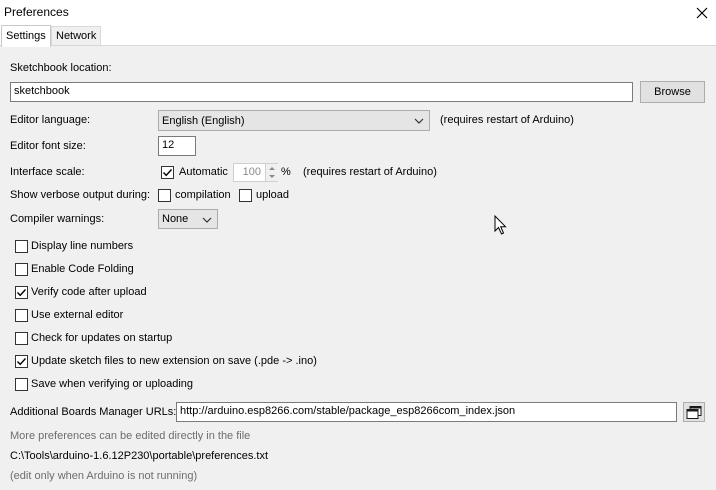 This screenshot has width=716, height=490. Describe the element at coordinates (89, 292) in the screenshot. I see `verify-after-upload-label: Verify code after upload` at that location.